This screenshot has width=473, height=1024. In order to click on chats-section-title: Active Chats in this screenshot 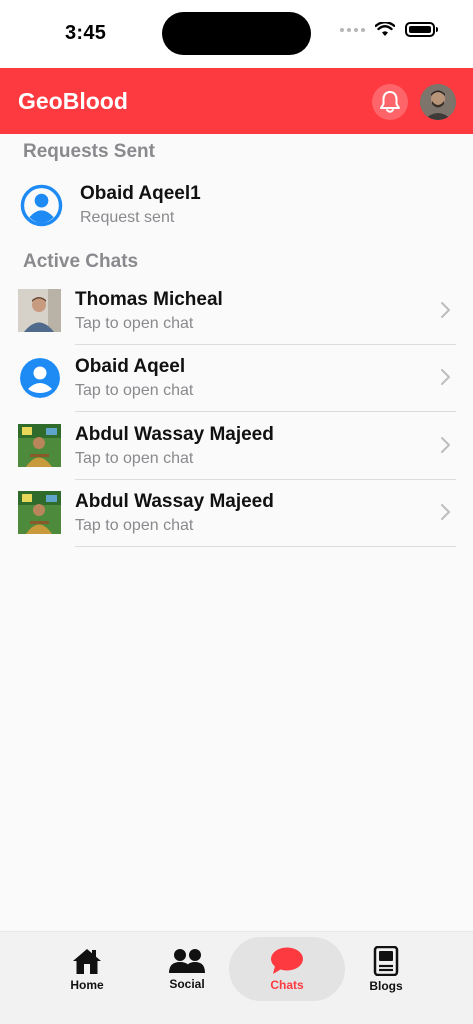, I will do `click(81, 261)`.